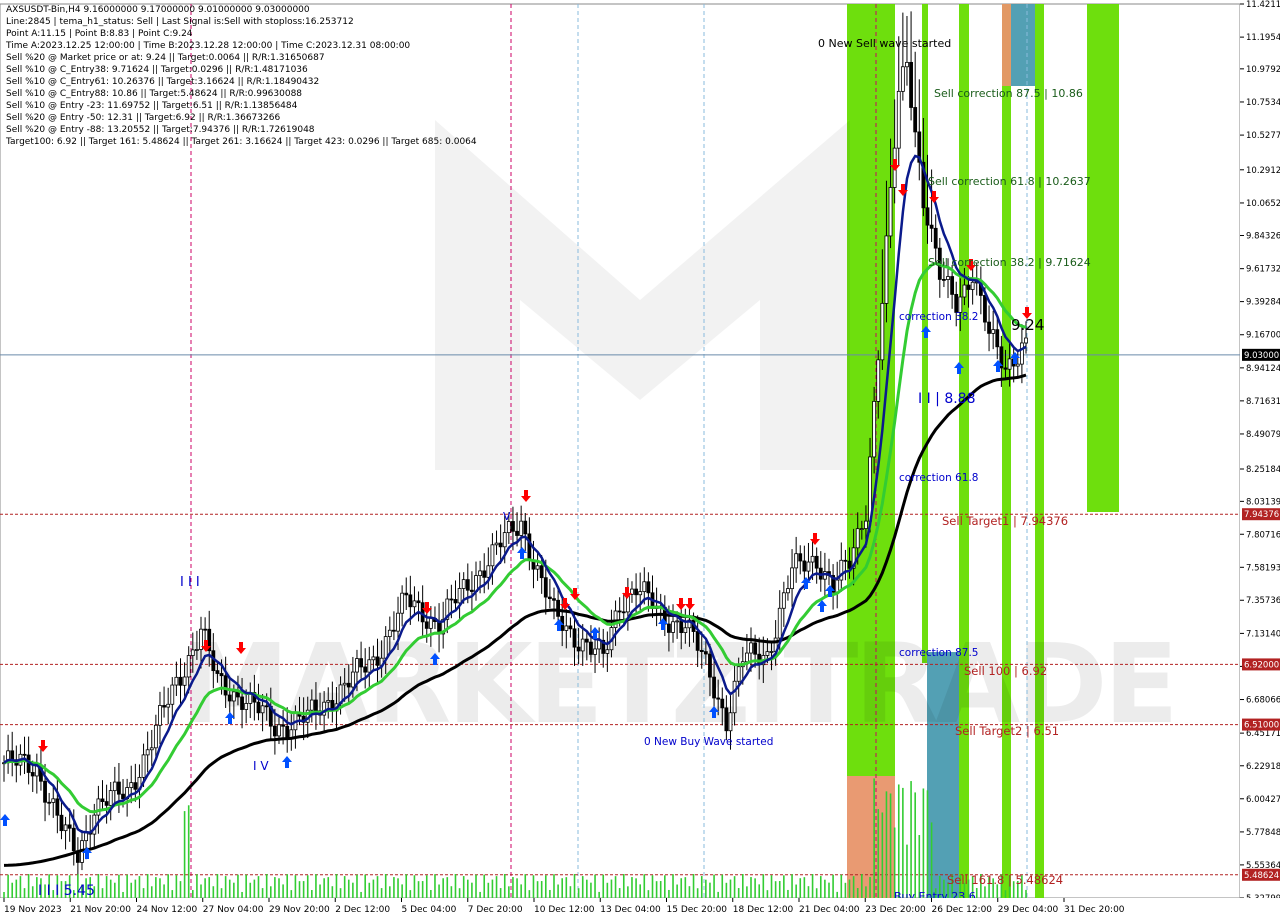 The height and width of the screenshot is (920, 1280). What do you see at coordinates (763, 910) in the screenshot?
I see `time-tick-label: 18 Dec 12:00` at bounding box center [763, 910].